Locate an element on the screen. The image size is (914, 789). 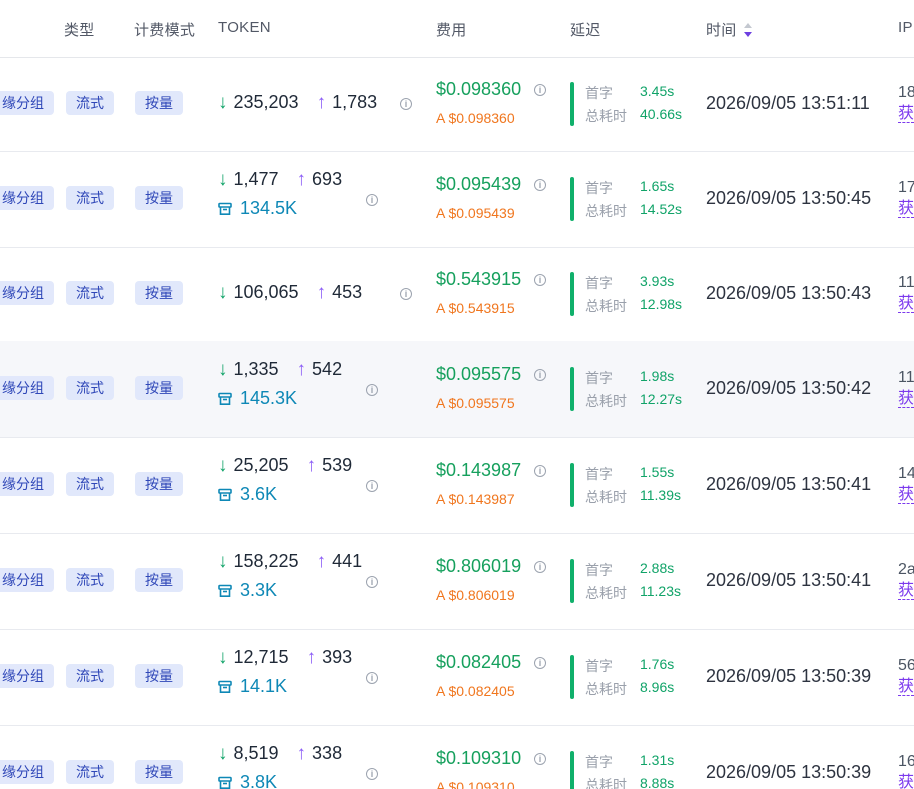
total-time: 12.27s is located at coordinates (661, 399).